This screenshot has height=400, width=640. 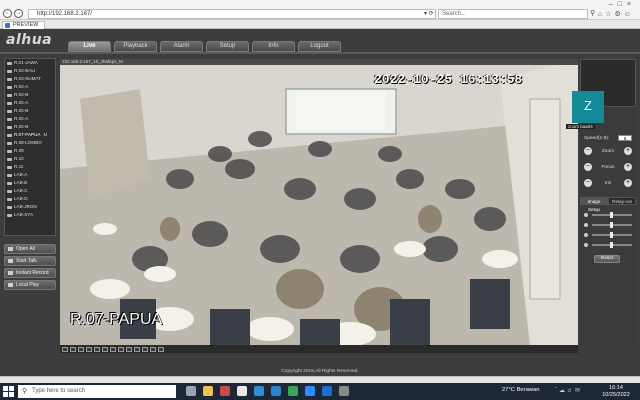 I want to click on channel-label: R.03-SUMAT, so click(x=27, y=78).